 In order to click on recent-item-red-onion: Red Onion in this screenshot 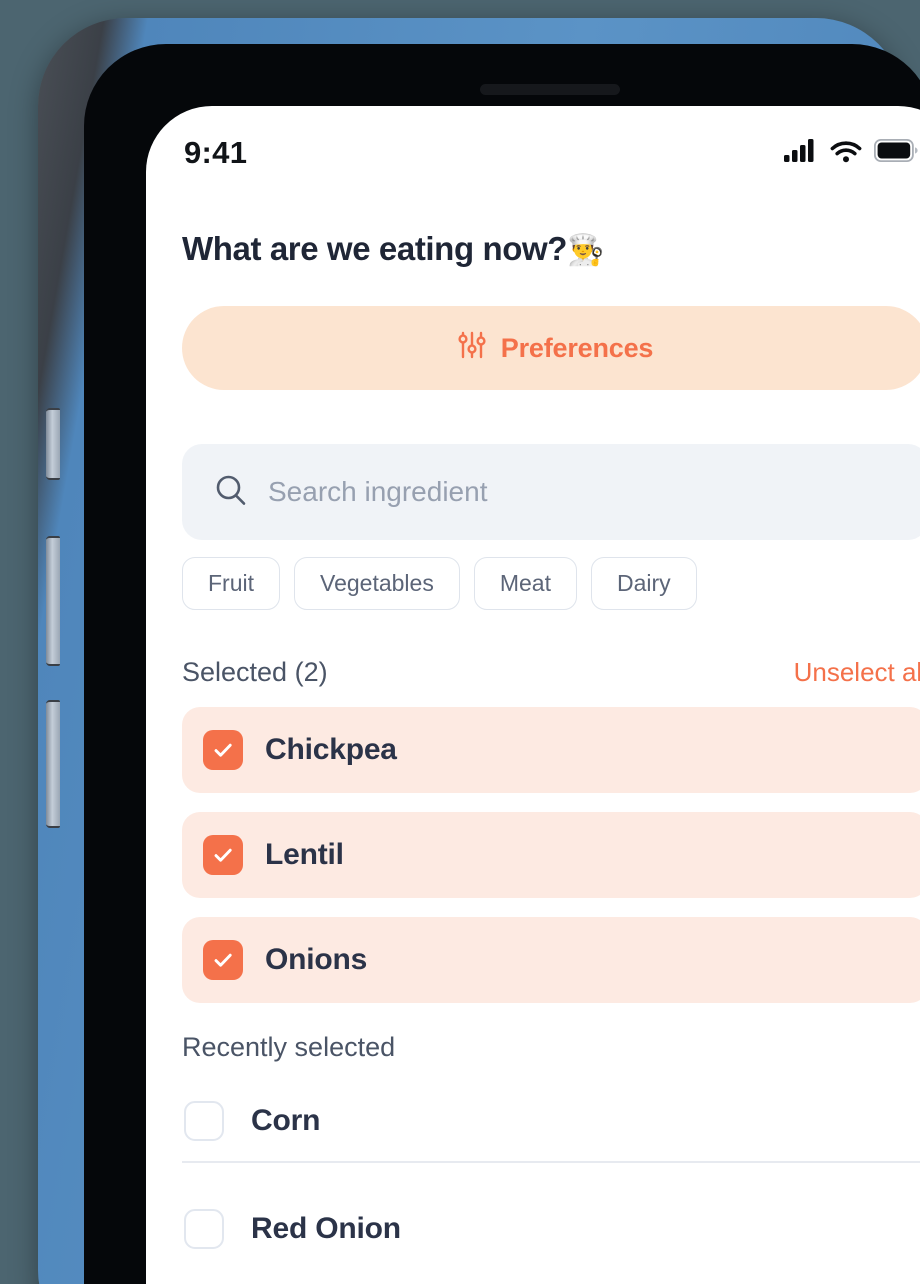, I will do `click(551, 1229)`.